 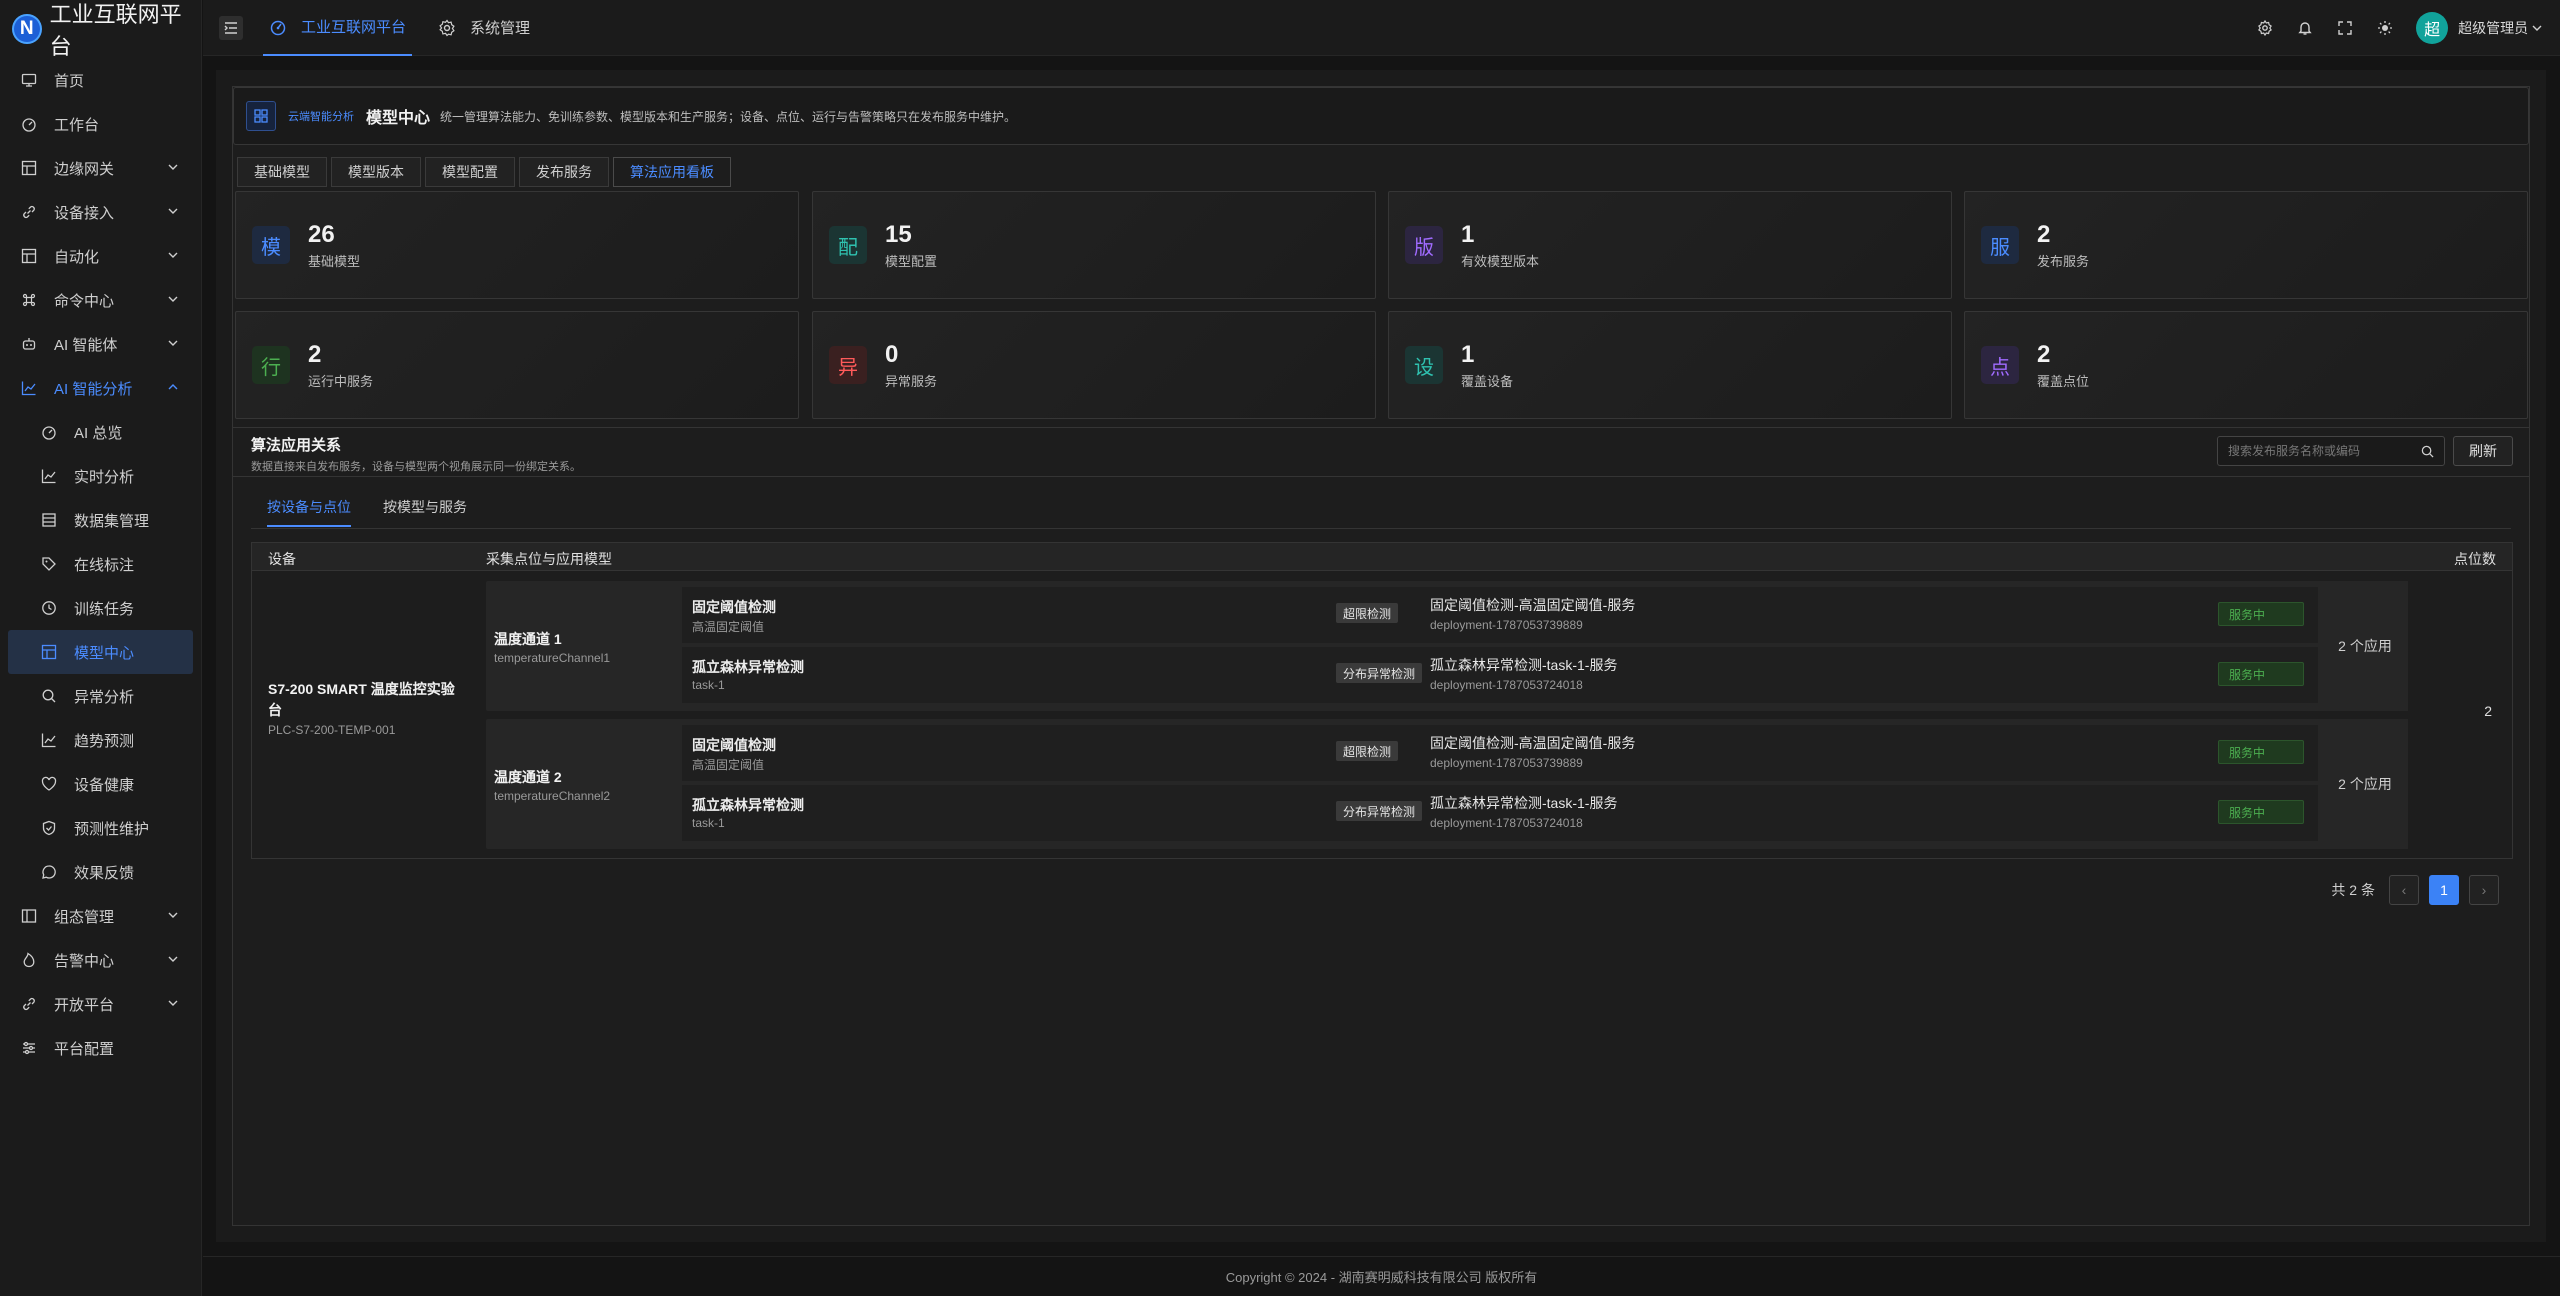 I want to click on tab-item: 基础模型, so click(x=282, y=172).